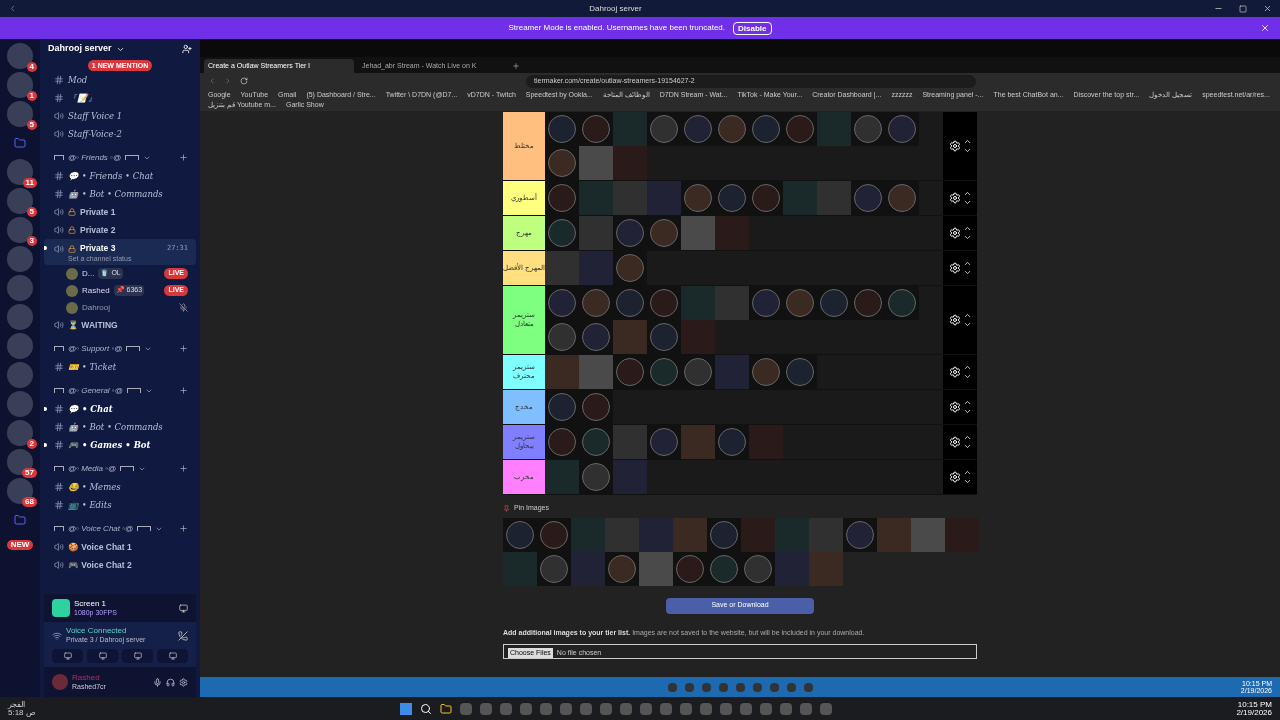 This screenshot has height=720, width=1280. What do you see at coordinates (78, 80) in the screenshot?
I see `channel-name: Mod` at bounding box center [78, 80].